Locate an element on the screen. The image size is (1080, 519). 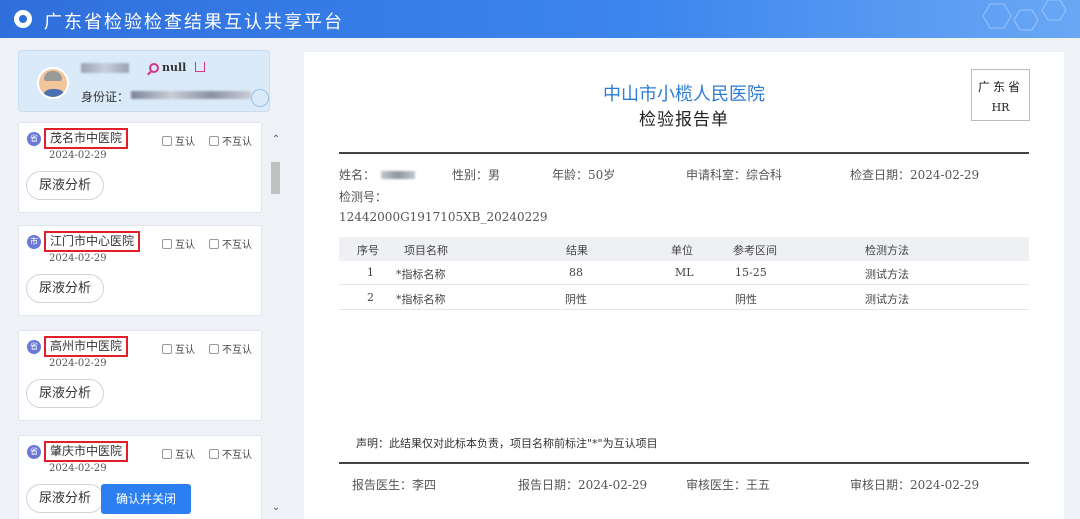
hospital-list-scrollbar: ⌃ ⌄ is located at coordinates (276, 320).